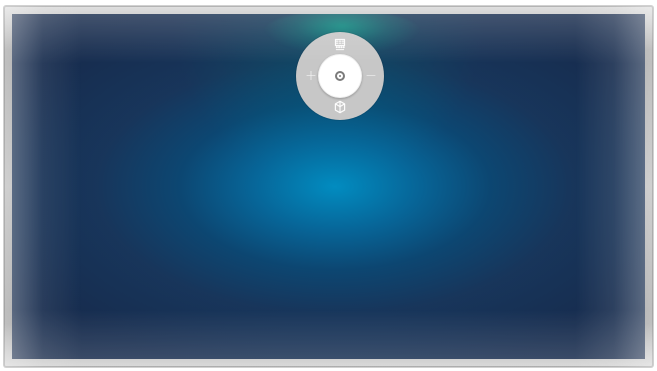 This screenshot has width=657, height=371. I want to click on select-dot-icon, so click(340, 76).